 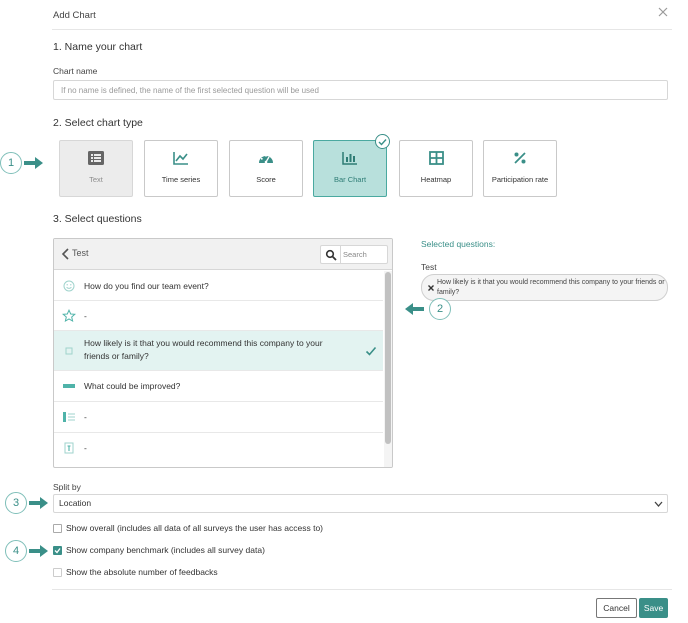 I want to click on option-label: Show the absolute number of feedbacks, so click(x=142, y=572).